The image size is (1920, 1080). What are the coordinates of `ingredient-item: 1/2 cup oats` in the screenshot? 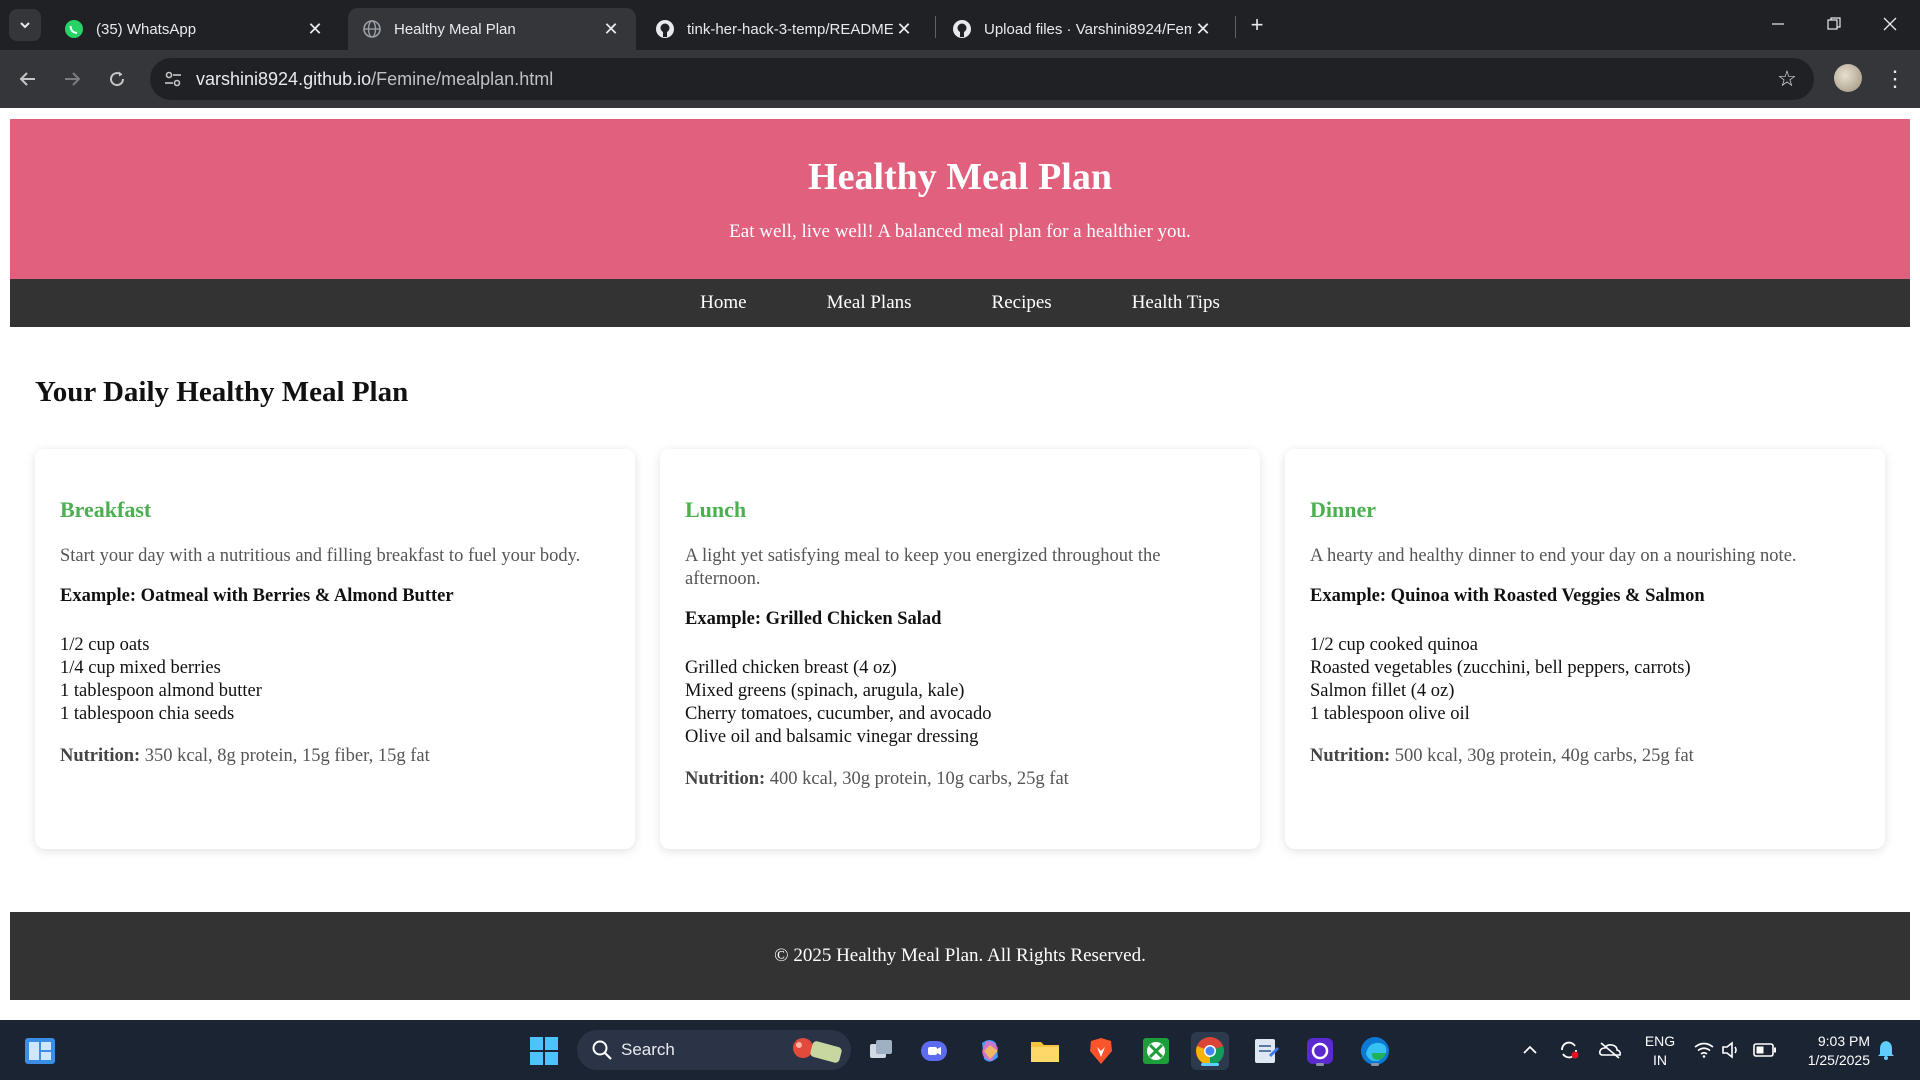 It's located at (105, 645).